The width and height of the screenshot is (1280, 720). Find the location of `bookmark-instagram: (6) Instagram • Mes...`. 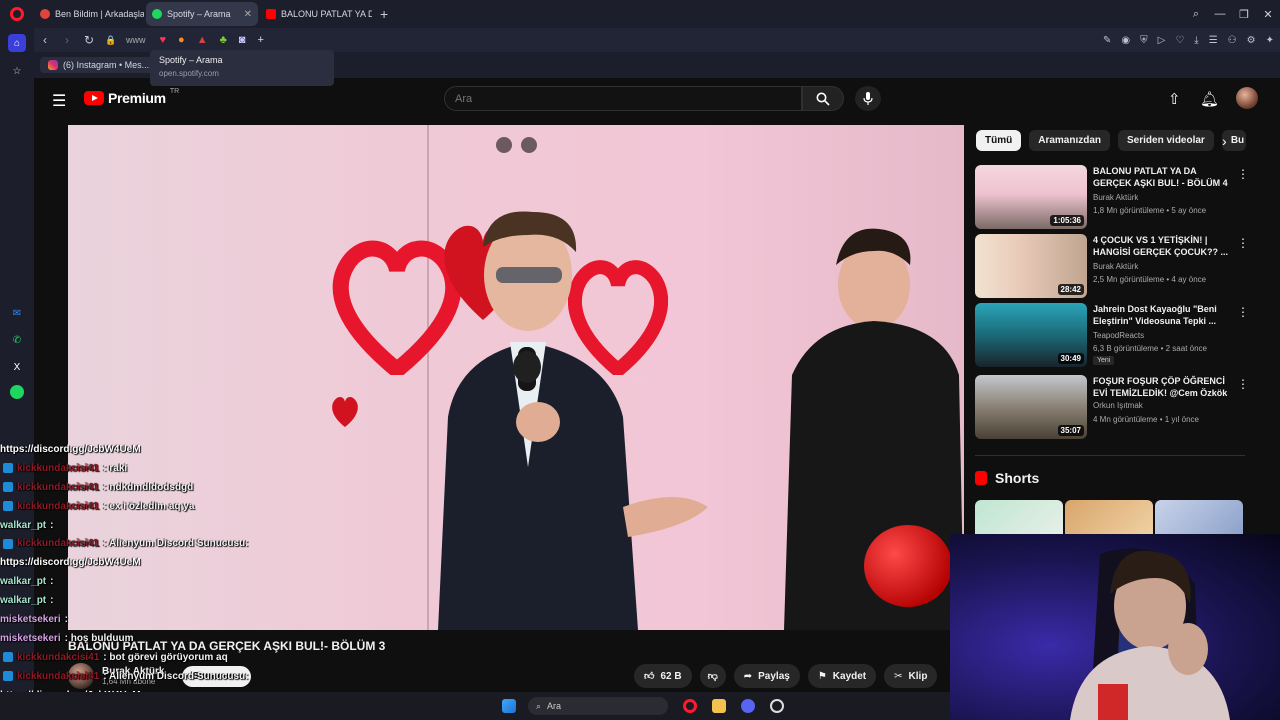

bookmark-instagram: (6) Instagram • Mes... is located at coordinates (99, 65).